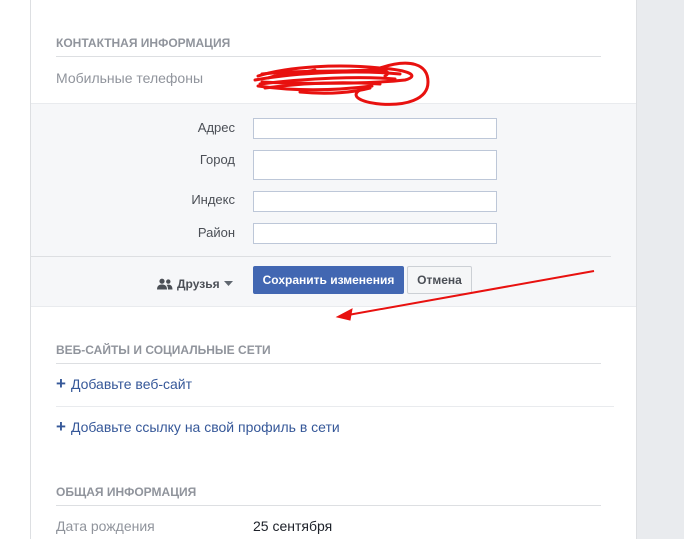 This screenshot has height=539, width=684. Describe the element at coordinates (217, 159) in the screenshot. I see `city-label: Город` at that location.